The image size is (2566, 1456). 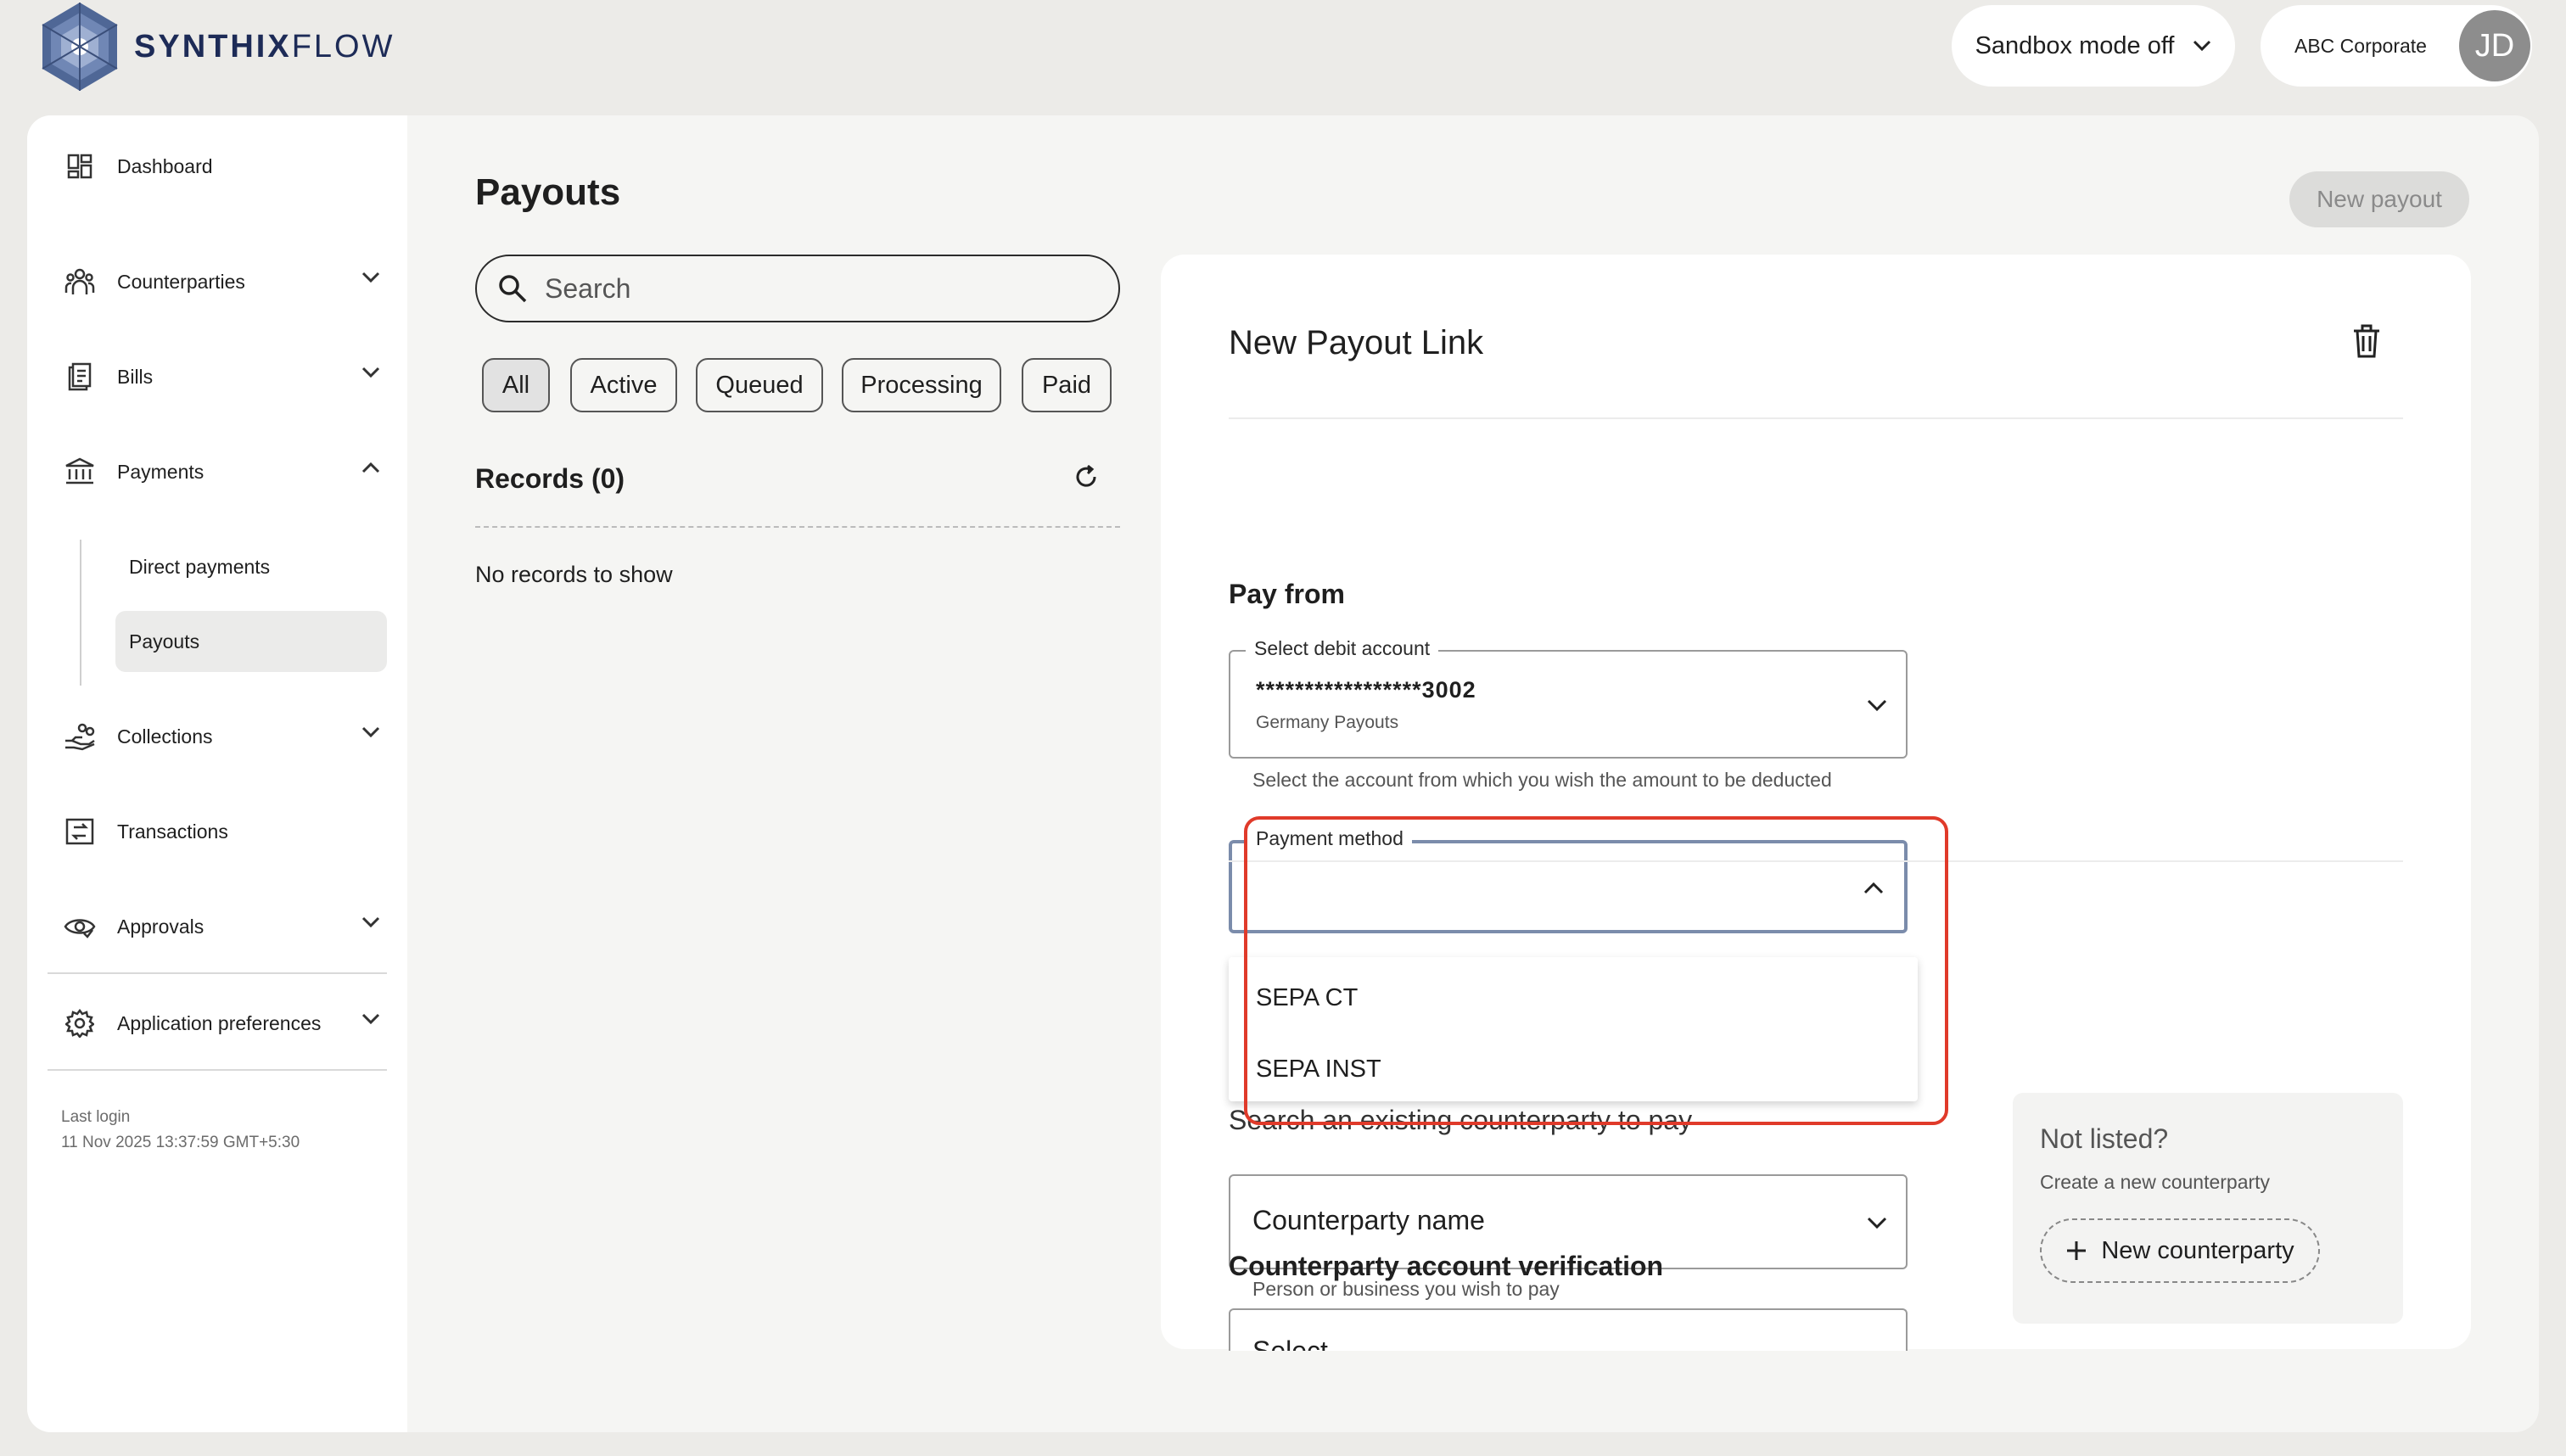 I want to click on filter-chip-paid: Paid, so click(x=1067, y=385).